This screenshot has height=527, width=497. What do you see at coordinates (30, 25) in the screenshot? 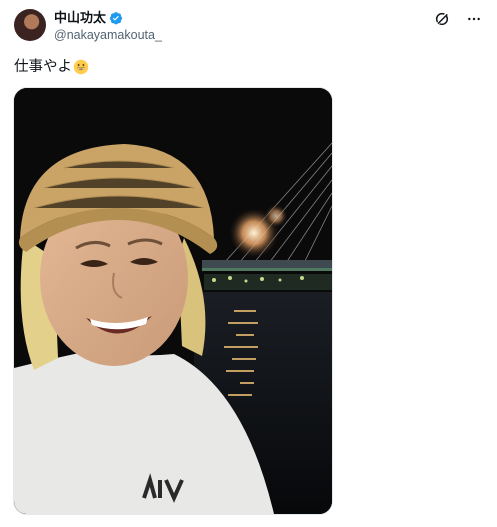
I see `post-avatar` at bounding box center [30, 25].